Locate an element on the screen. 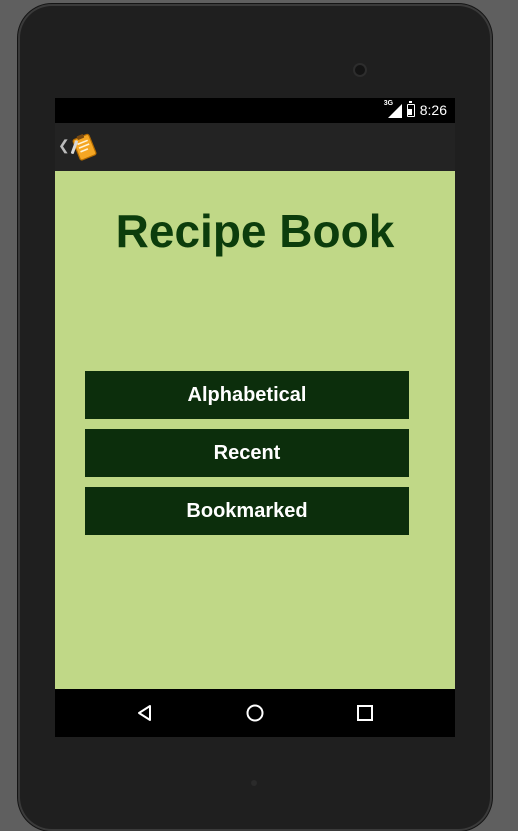  battery-icon is located at coordinates (410, 108).